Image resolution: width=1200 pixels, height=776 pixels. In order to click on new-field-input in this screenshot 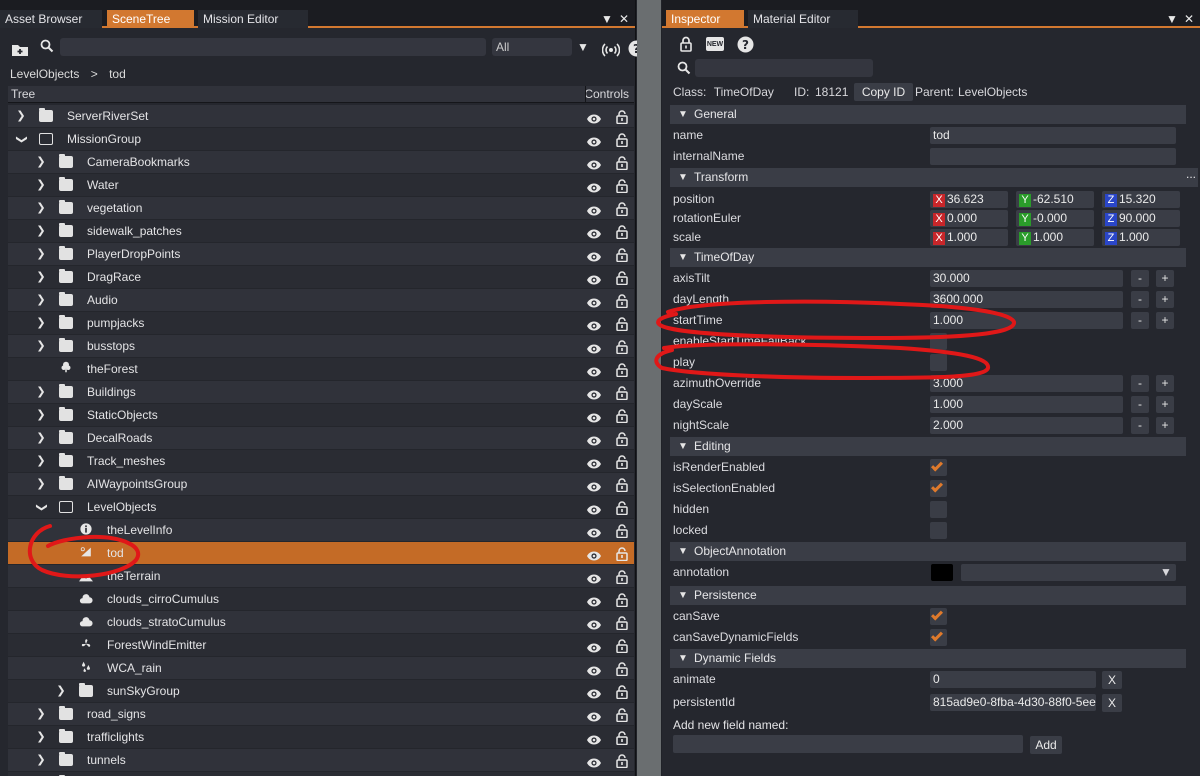, I will do `click(848, 744)`.